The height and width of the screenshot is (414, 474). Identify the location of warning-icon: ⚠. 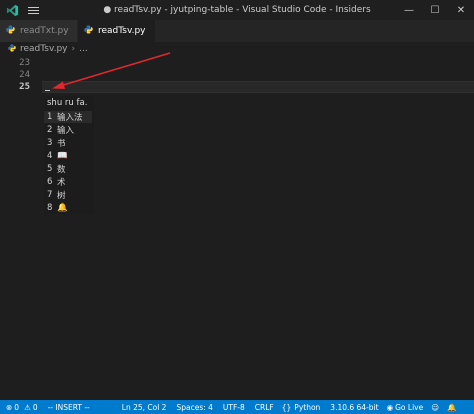
(27, 407).